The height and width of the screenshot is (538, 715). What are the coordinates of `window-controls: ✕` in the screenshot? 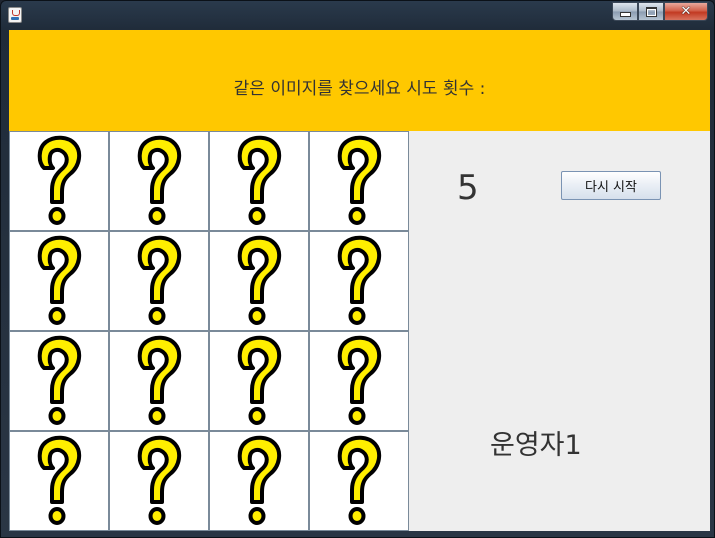 It's located at (660, 11).